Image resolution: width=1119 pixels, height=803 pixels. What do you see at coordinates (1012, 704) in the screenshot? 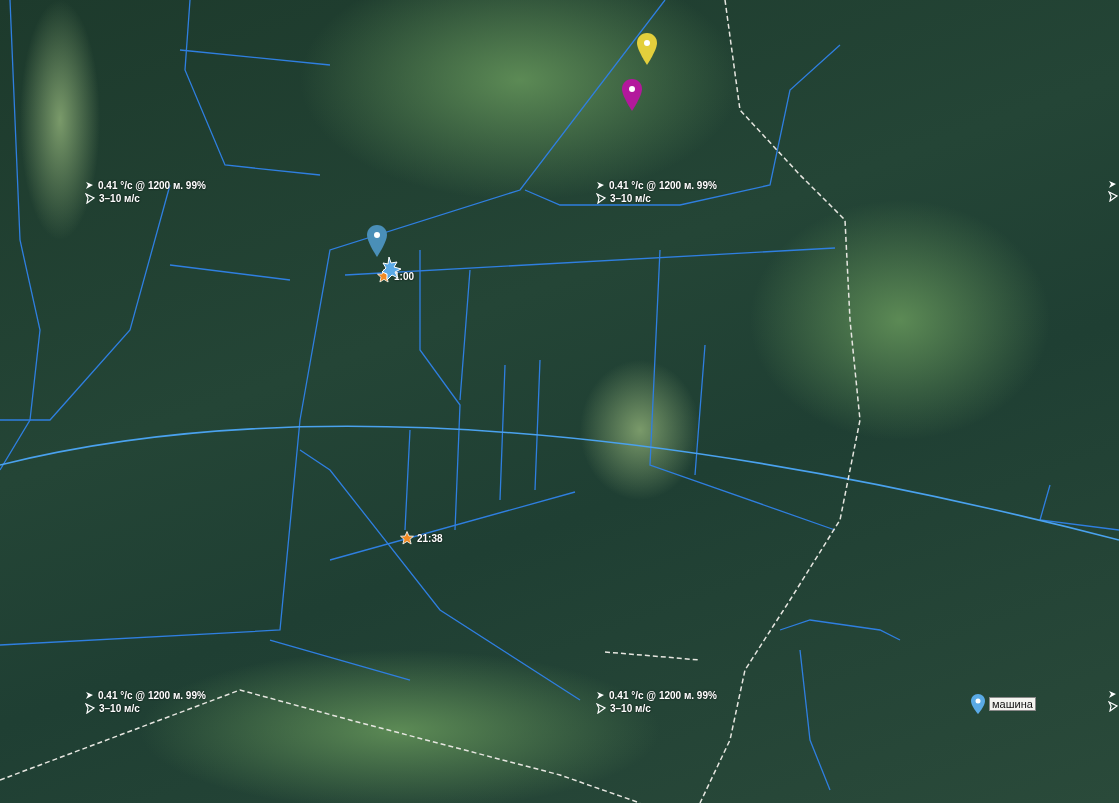
I see `vehicle-label: машина` at bounding box center [1012, 704].